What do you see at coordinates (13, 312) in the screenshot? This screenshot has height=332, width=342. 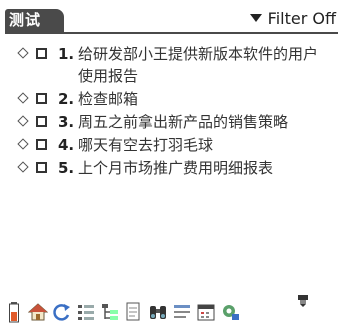 I see `battery-icon` at bounding box center [13, 312].